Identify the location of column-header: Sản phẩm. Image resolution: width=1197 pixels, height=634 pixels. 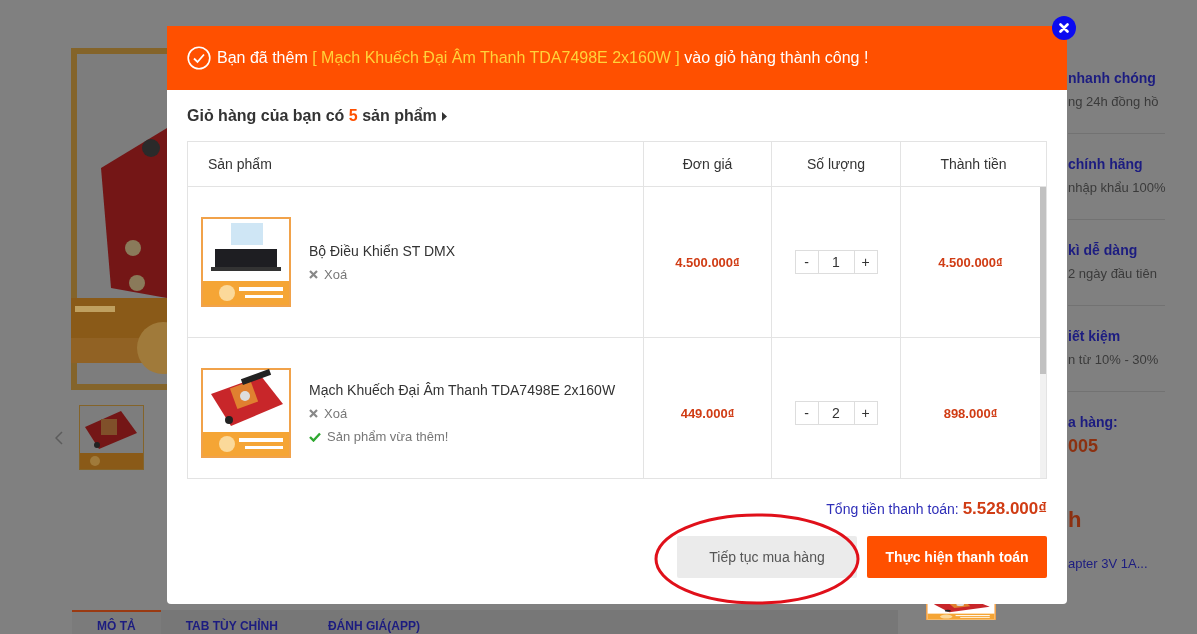
(240, 164).